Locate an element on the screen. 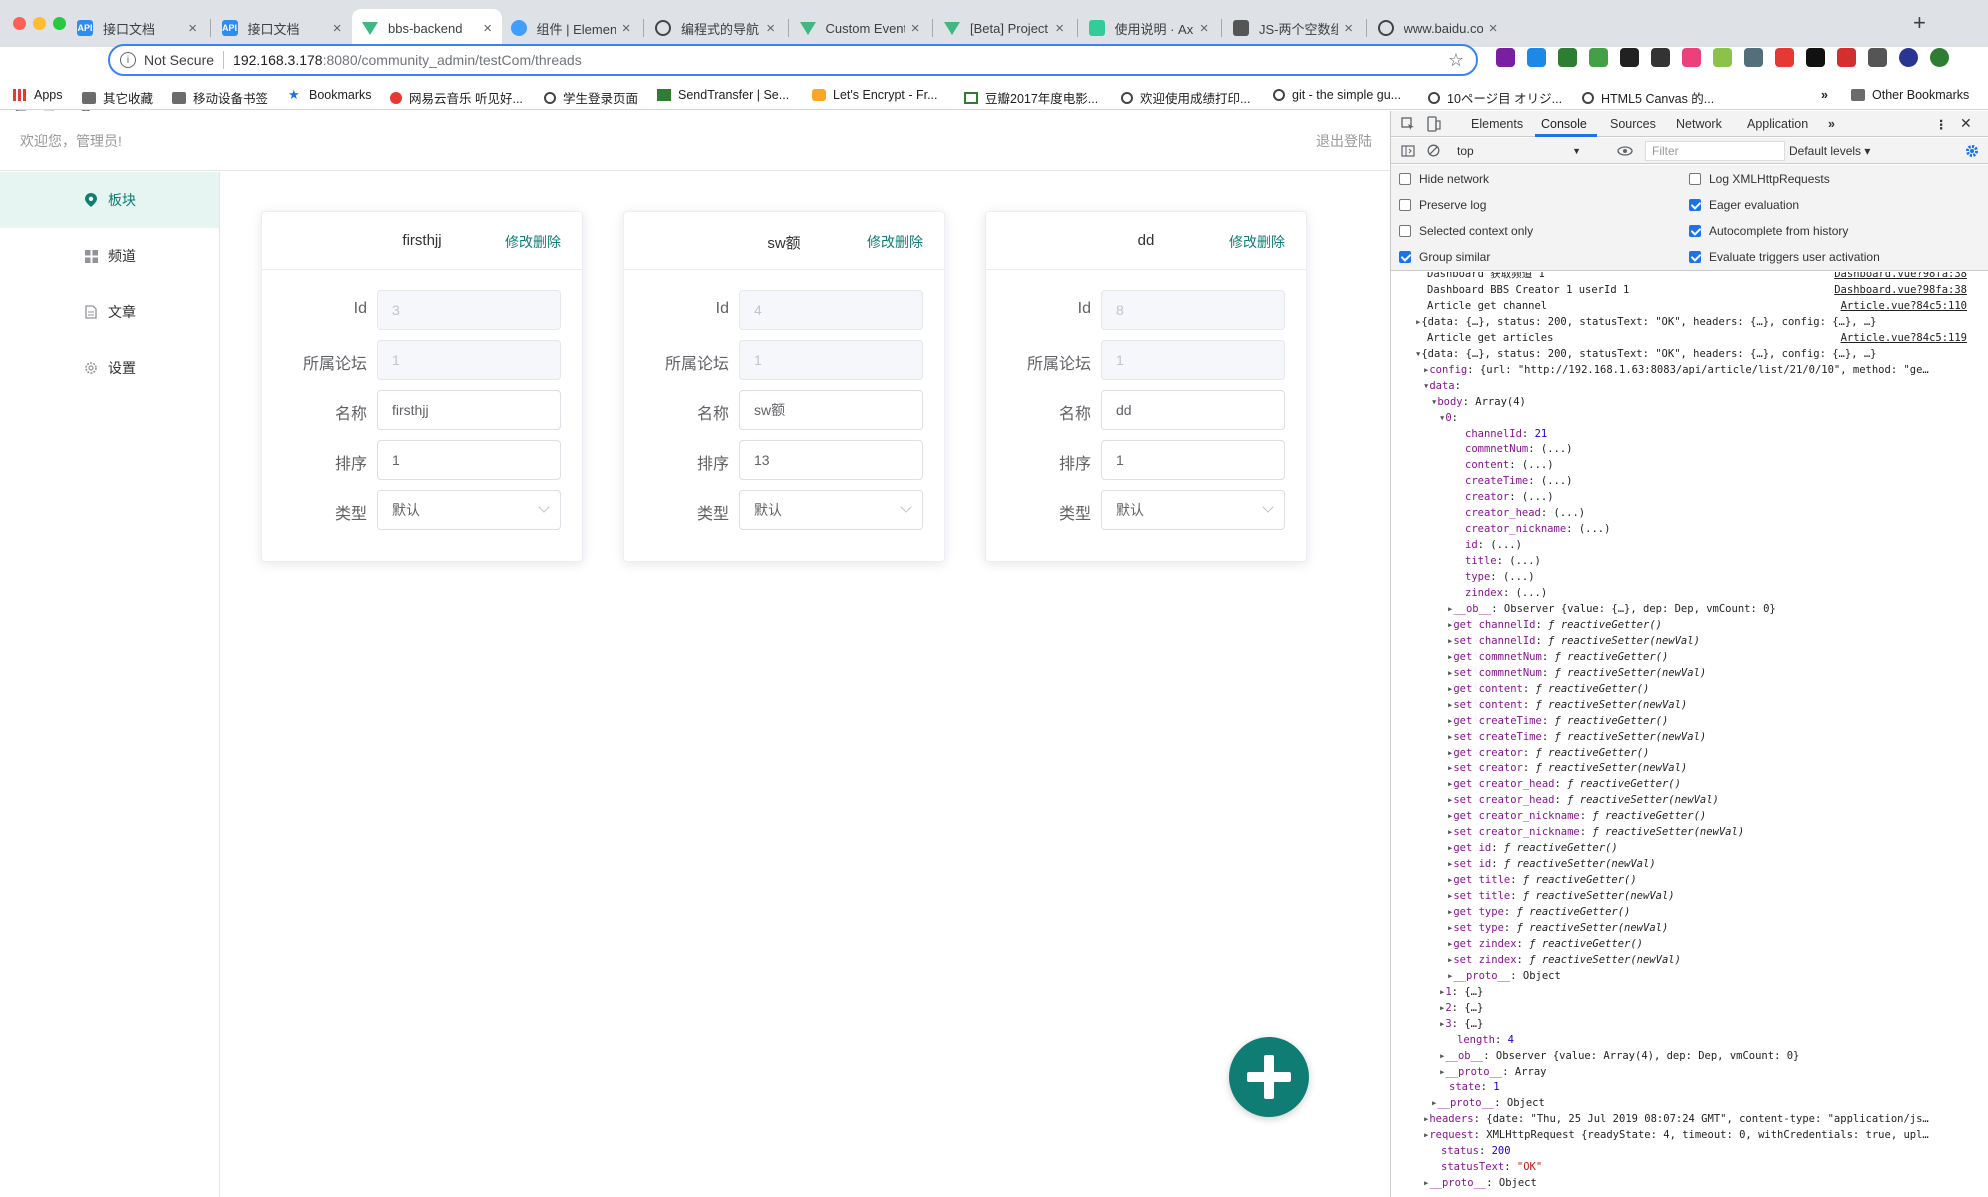  source-link: Article.vue?84c5:119 is located at coordinates (1904, 338).